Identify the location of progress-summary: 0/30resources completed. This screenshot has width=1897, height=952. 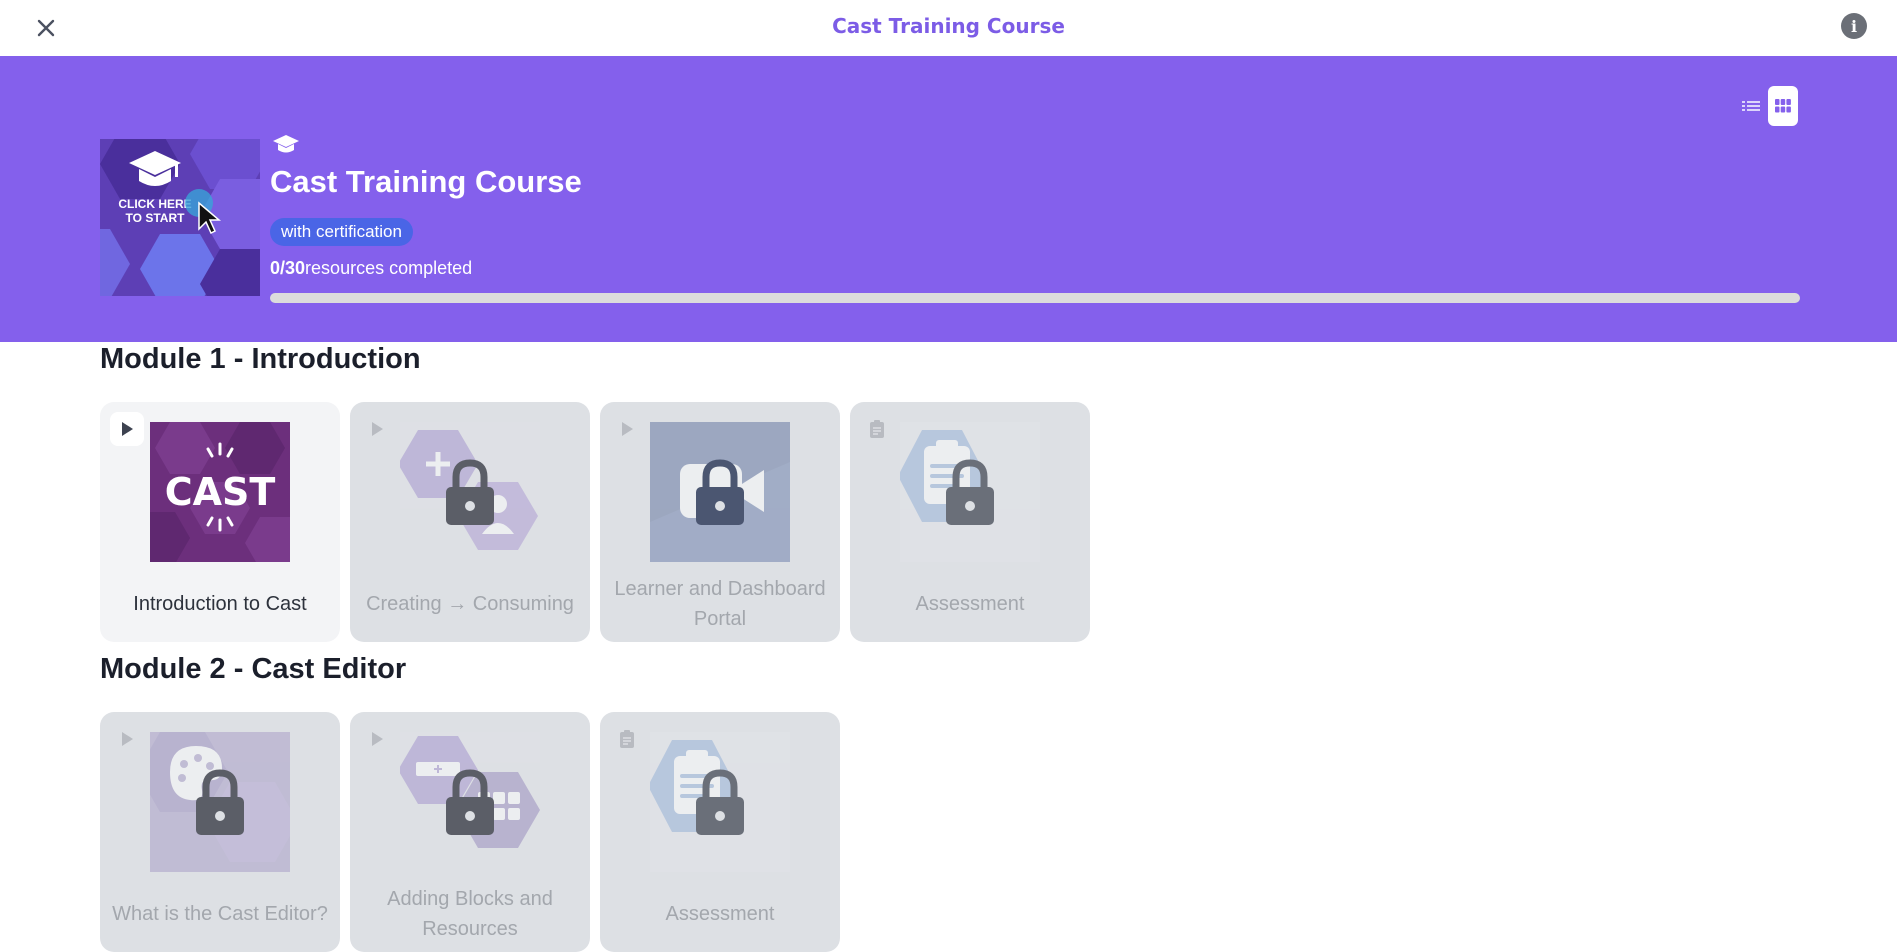
(371, 268).